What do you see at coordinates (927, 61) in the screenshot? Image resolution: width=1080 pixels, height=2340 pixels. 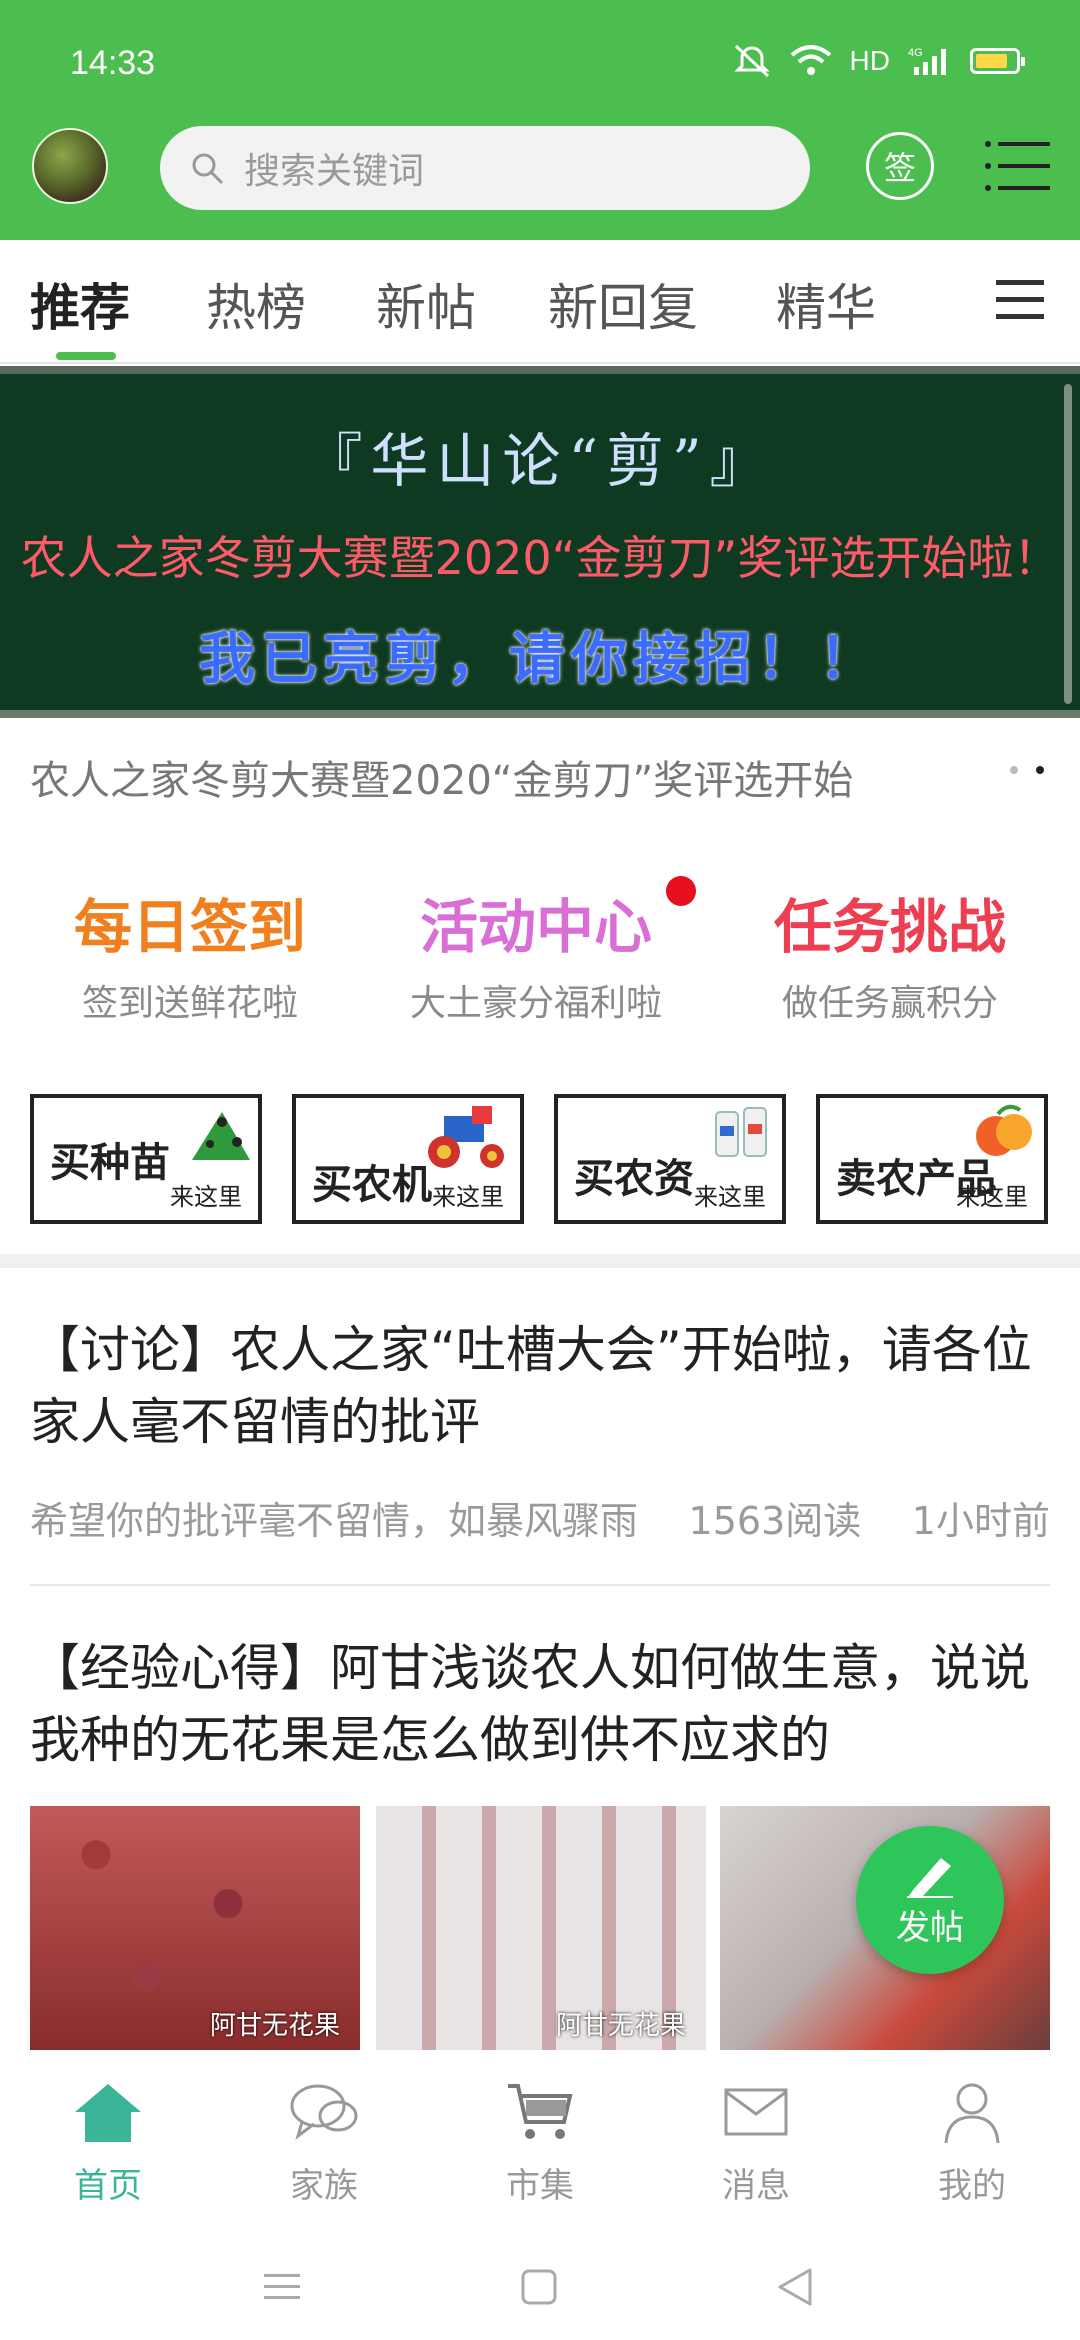 I see `signal-icon: 4G` at bounding box center [927, 61].